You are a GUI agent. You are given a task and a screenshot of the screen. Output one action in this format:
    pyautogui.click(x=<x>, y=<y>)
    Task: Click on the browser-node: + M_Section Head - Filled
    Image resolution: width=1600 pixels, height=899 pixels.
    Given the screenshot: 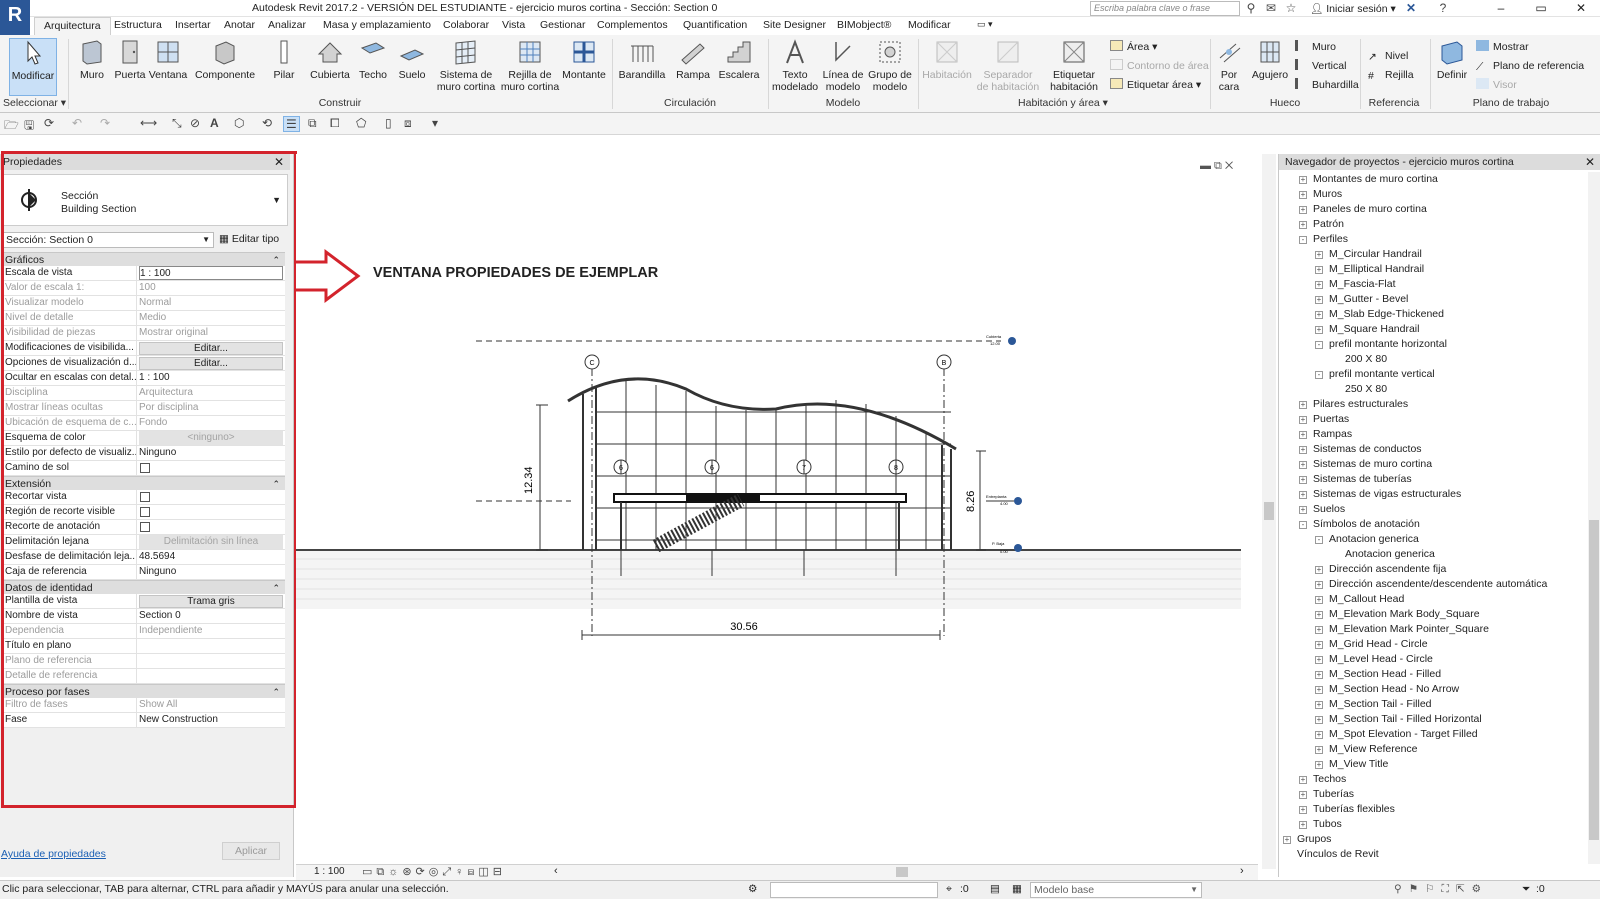 What is the action you would take?
    pyautogui.click(x=1433, y=674)
    